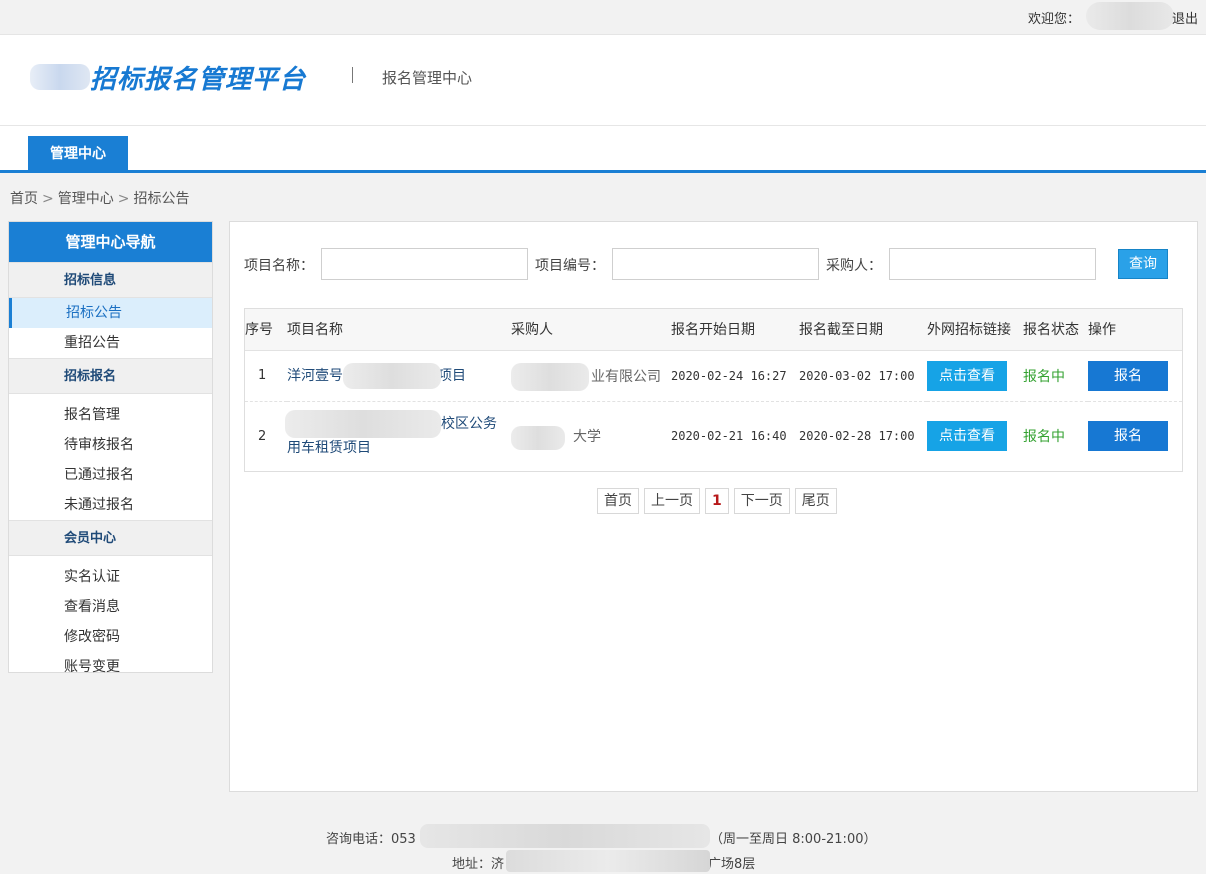 The width and height of the screenshot is (1206, 874). Describe the element at coordinates (854, 266) in the screenshot. I see `buyer-label: 采购人：` at that location.